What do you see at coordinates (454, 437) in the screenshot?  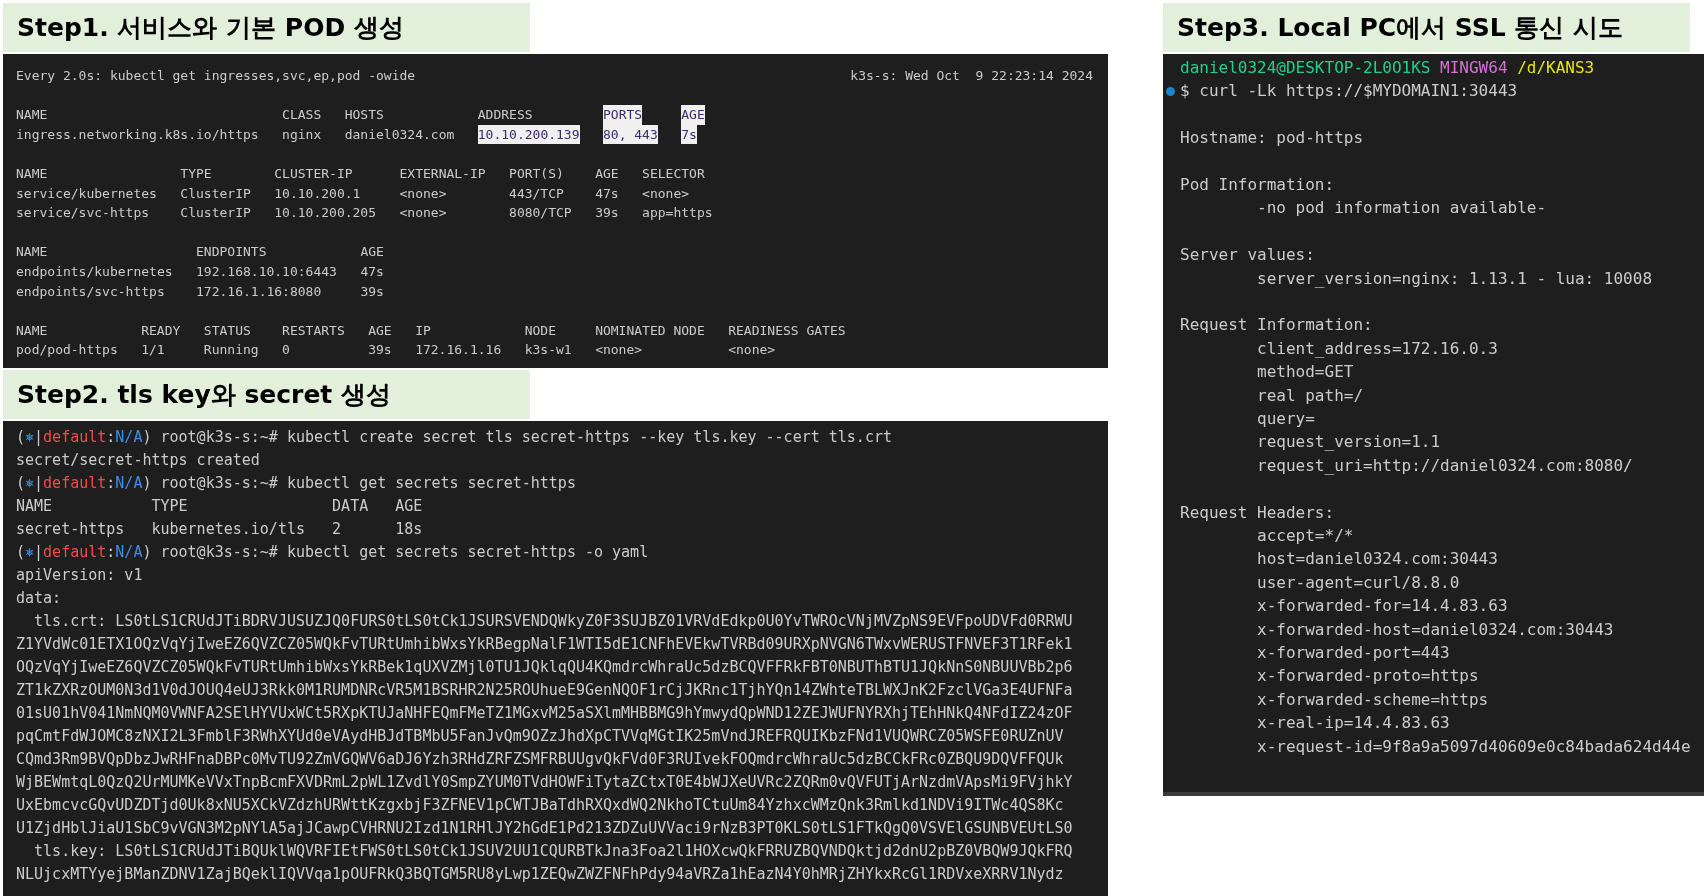 I see `command-line: (⎈|default:N/A) root@k3s-s:~# kubectl create secret tls secret-https --key tls.key --cert tls.crt` at bounding box center [454, 437].